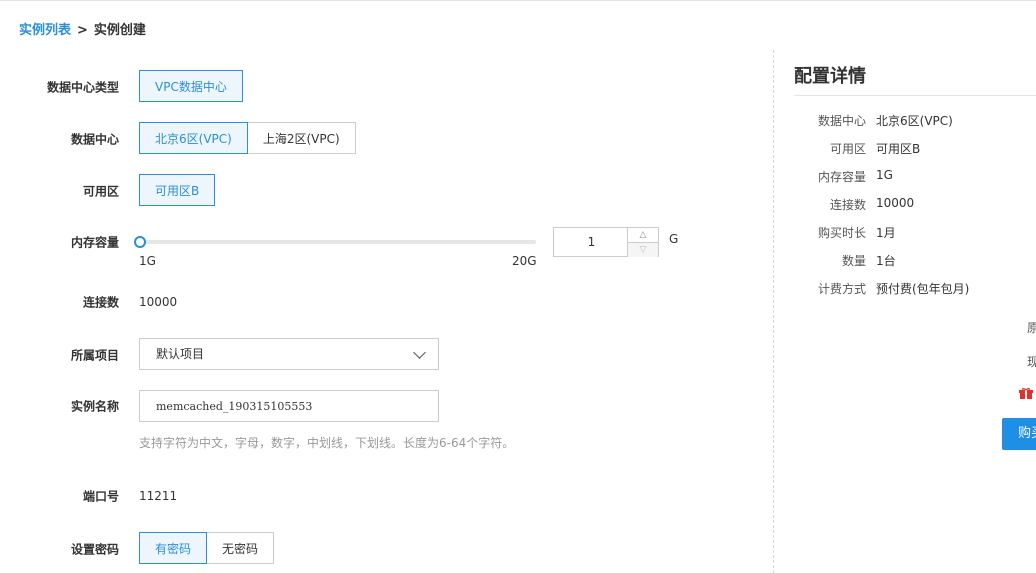  What do you see at coordinates (100, 302) in the screenshot?
I see `connections-label: 连接数` at bounding box center [100, 302].